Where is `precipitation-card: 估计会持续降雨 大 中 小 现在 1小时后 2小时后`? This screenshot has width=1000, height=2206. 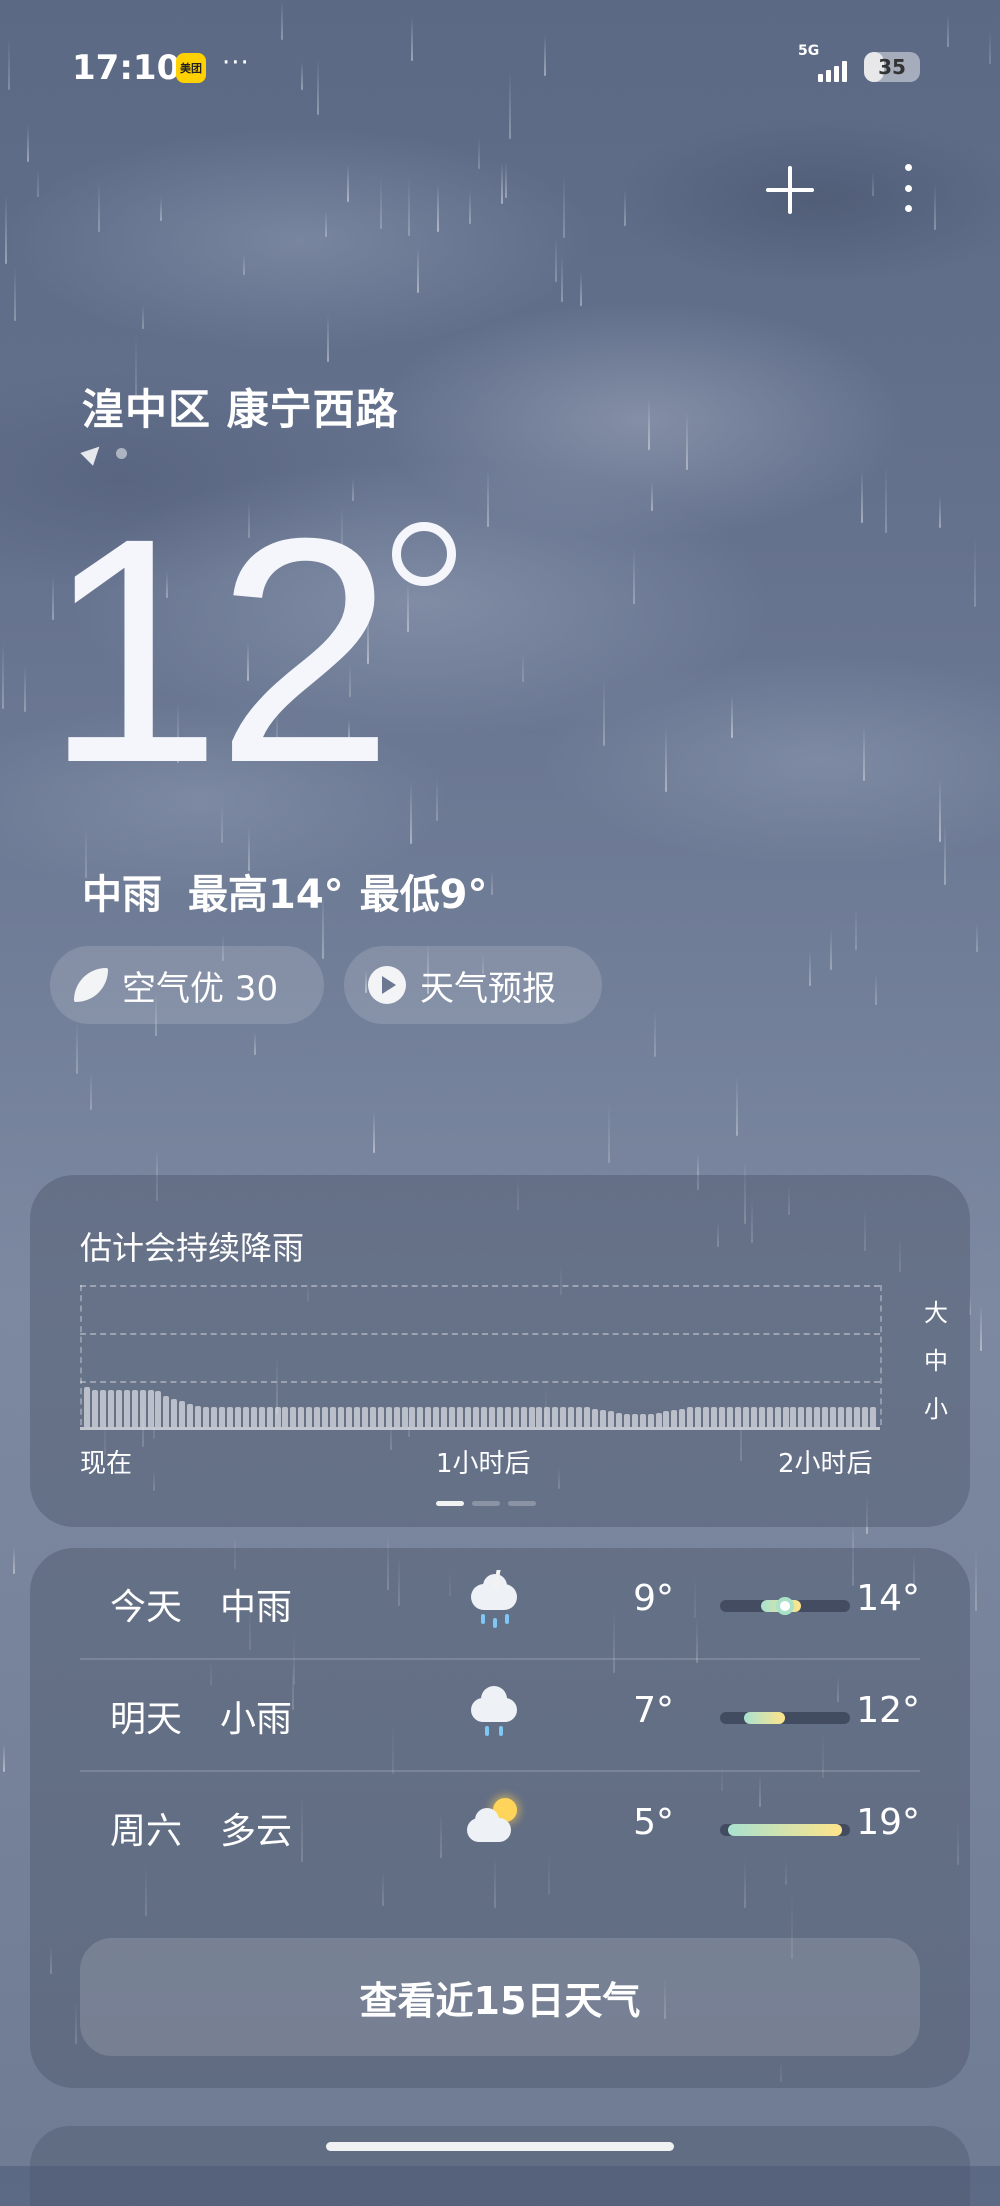 precipitation-card: 估计会持续降雨 大 中 小 现在 1小时后 2小时后 is located at coordinates (500, 1351).